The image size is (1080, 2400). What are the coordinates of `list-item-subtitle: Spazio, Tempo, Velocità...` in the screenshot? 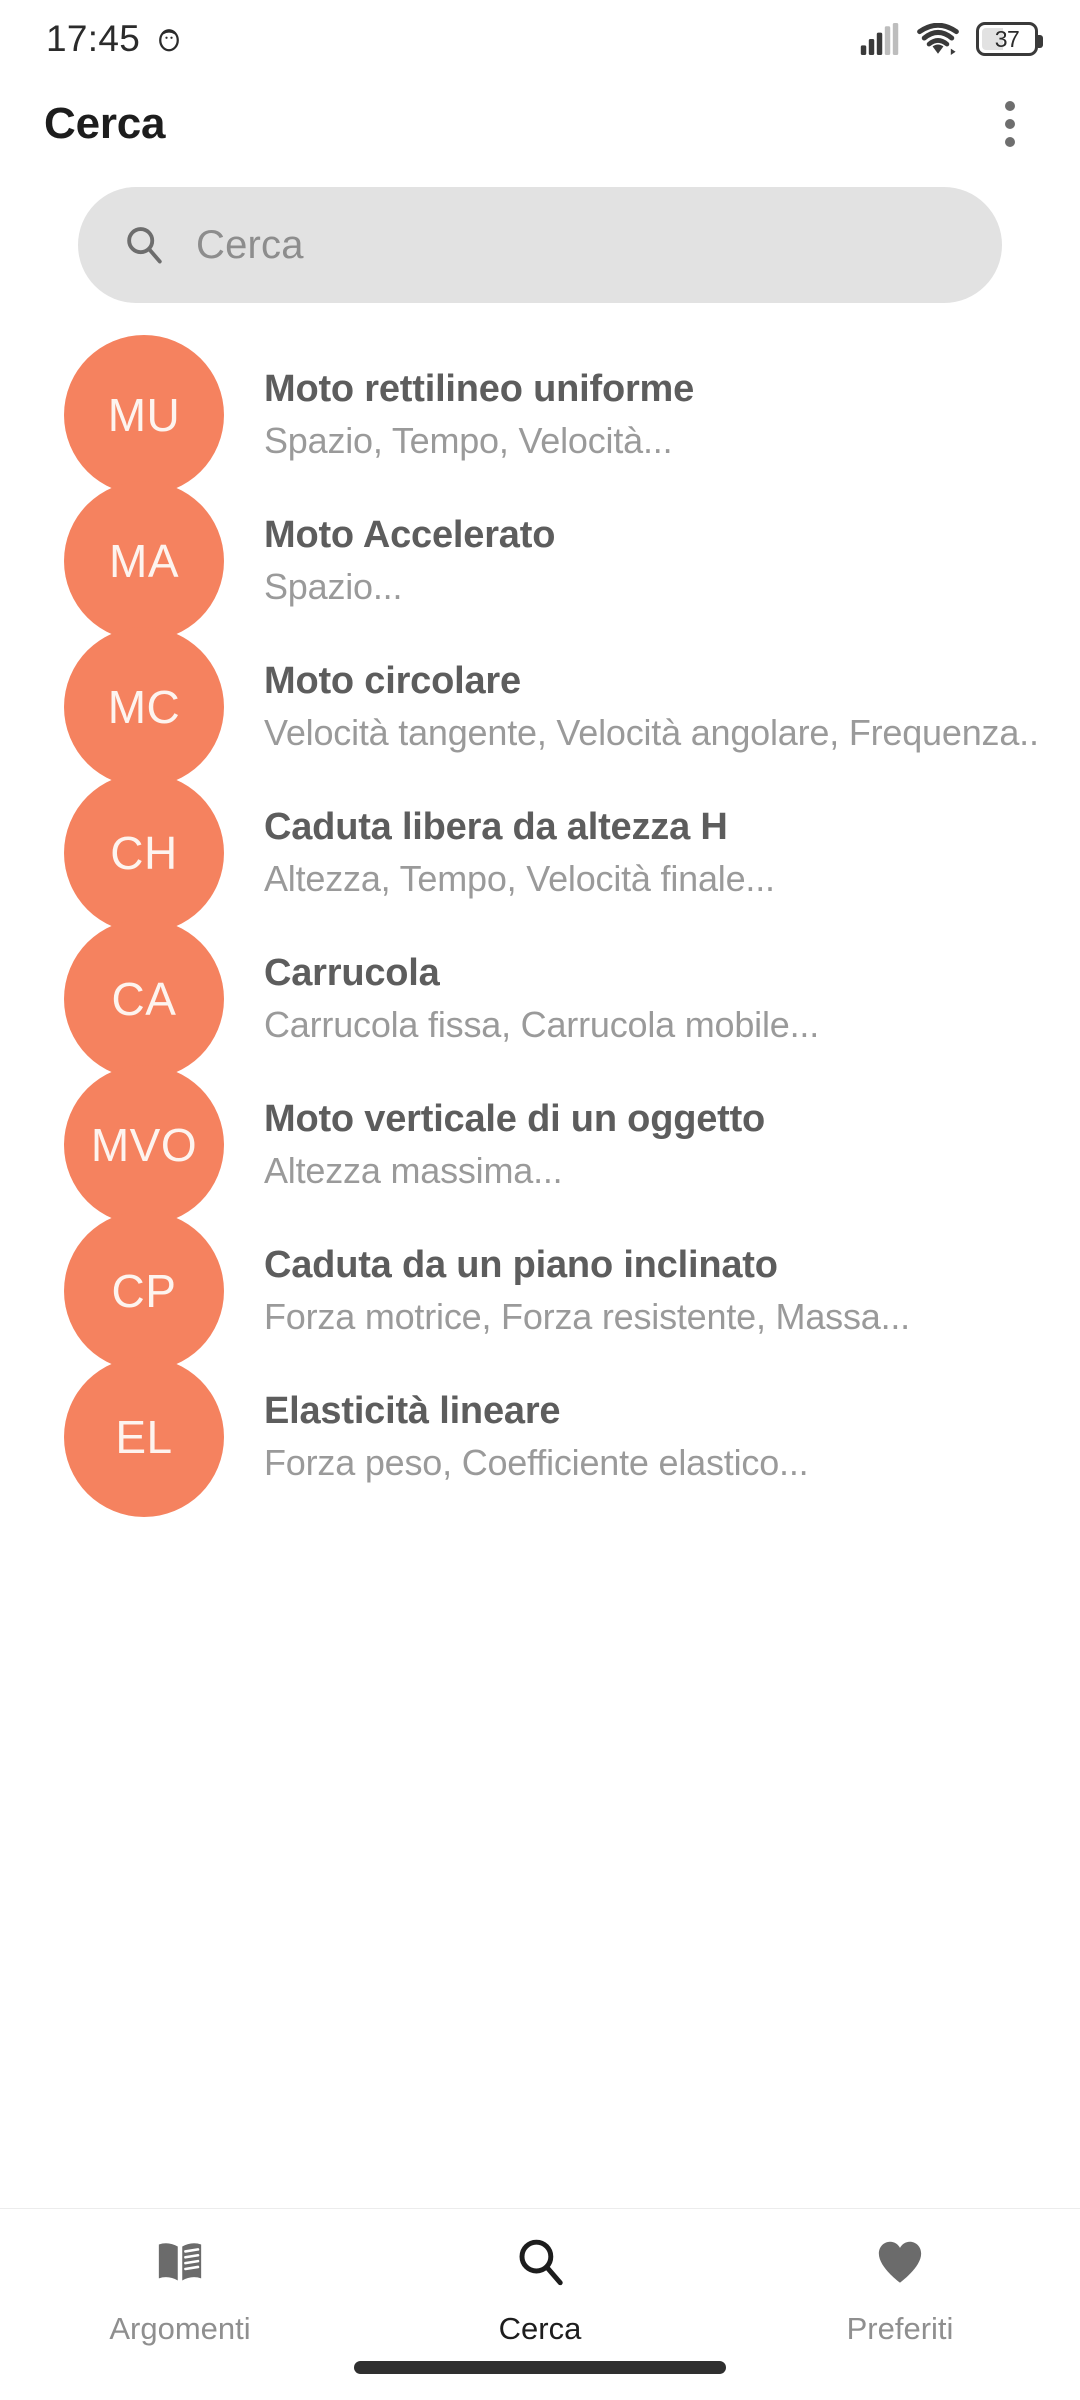 It's located at (468, 440).